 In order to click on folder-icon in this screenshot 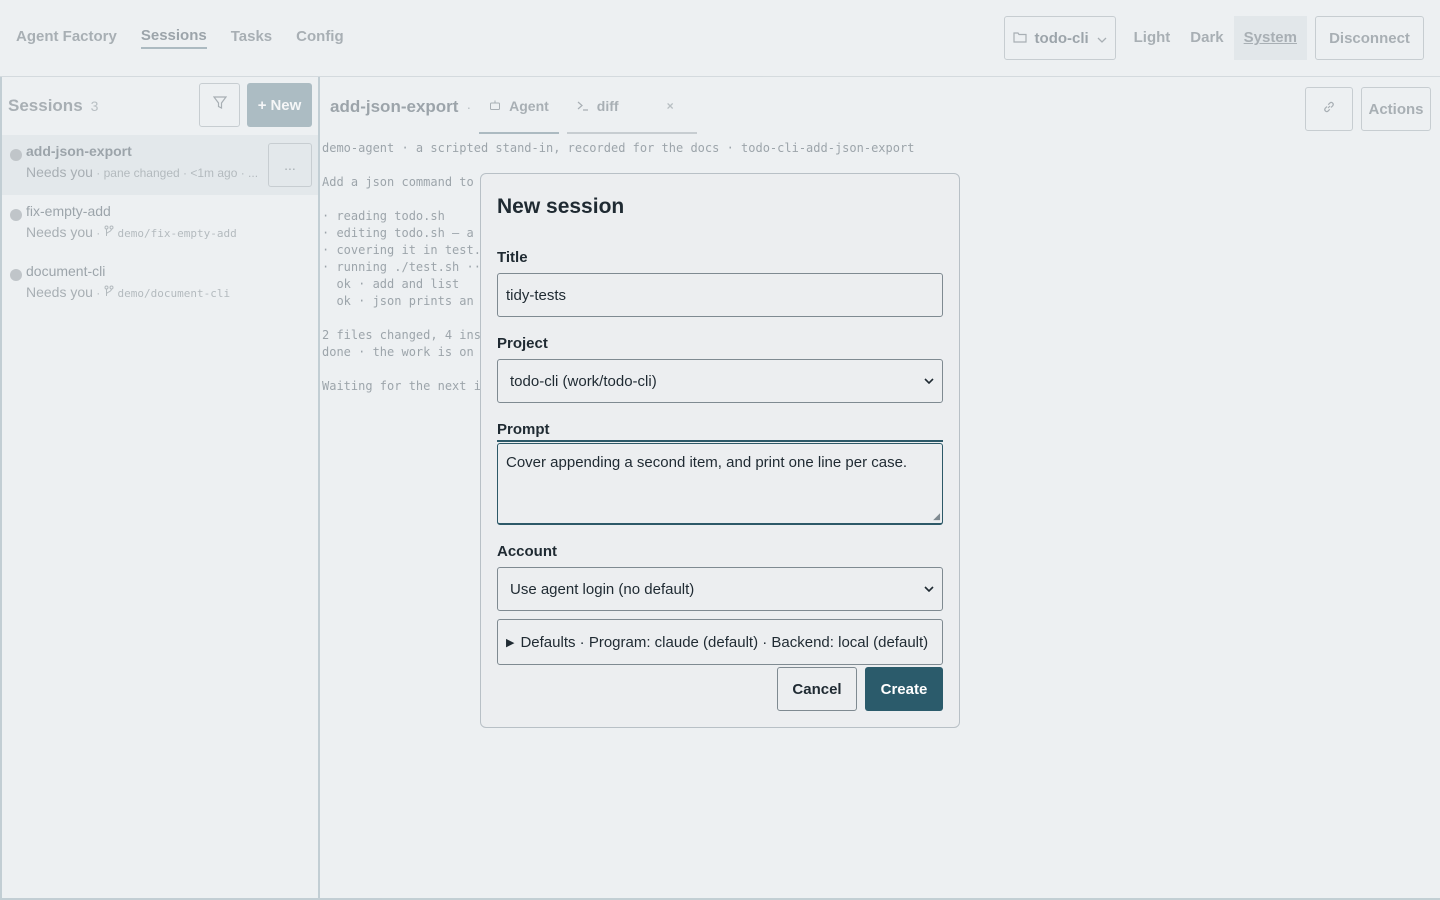, I will do `click(1019, 38)`.